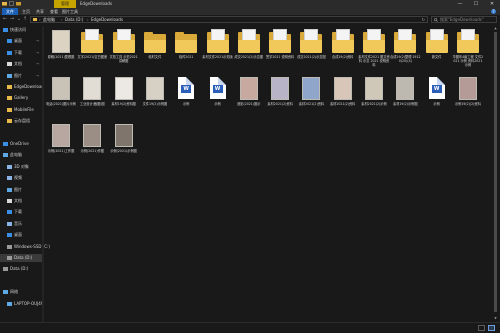 The image size is (500, 333). I want to click on file-item: 素材19(2)示例图, so click(405, 96).